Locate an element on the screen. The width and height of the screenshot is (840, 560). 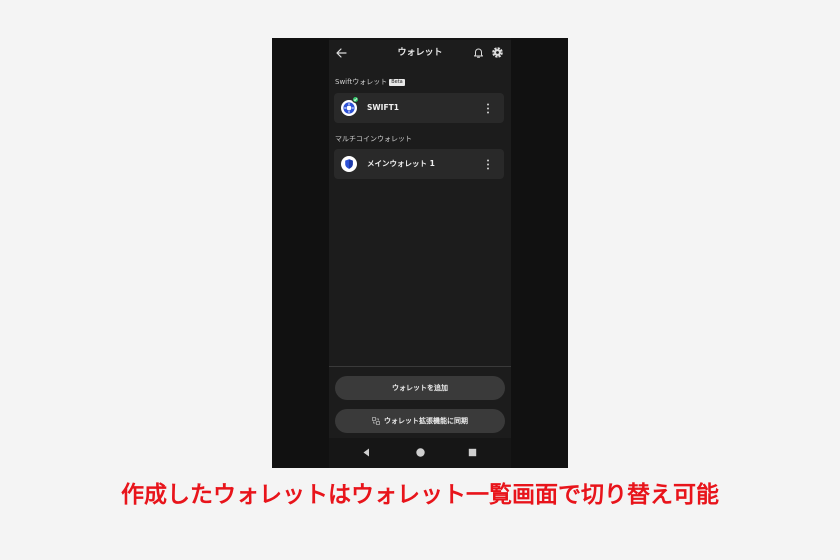
app-header: ウォレット is located at coordinates (420, 54).